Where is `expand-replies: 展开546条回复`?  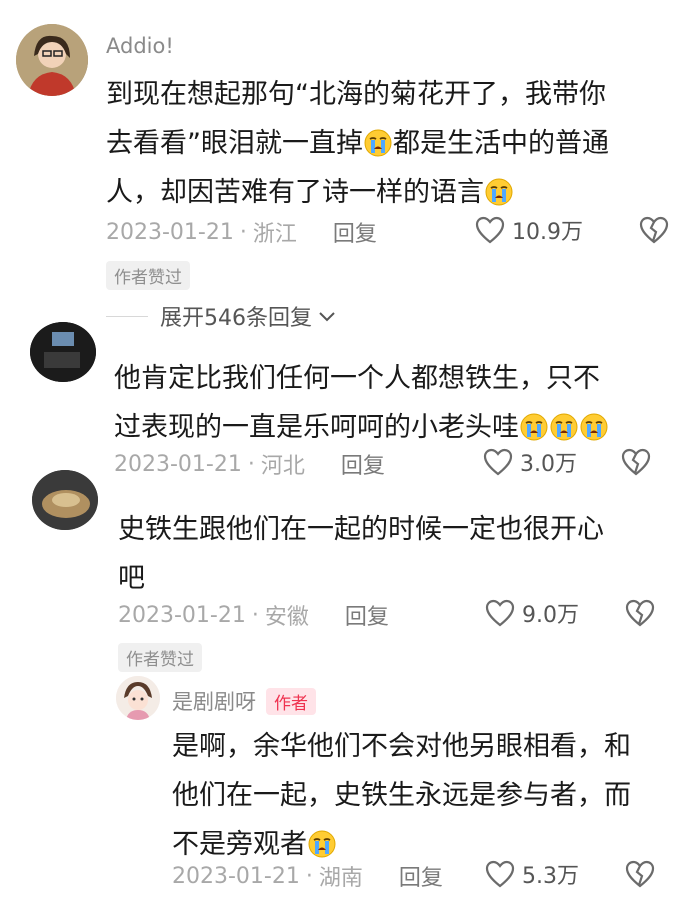 expand-replies: 展开546条回复 is located at coordinates (222, 316).